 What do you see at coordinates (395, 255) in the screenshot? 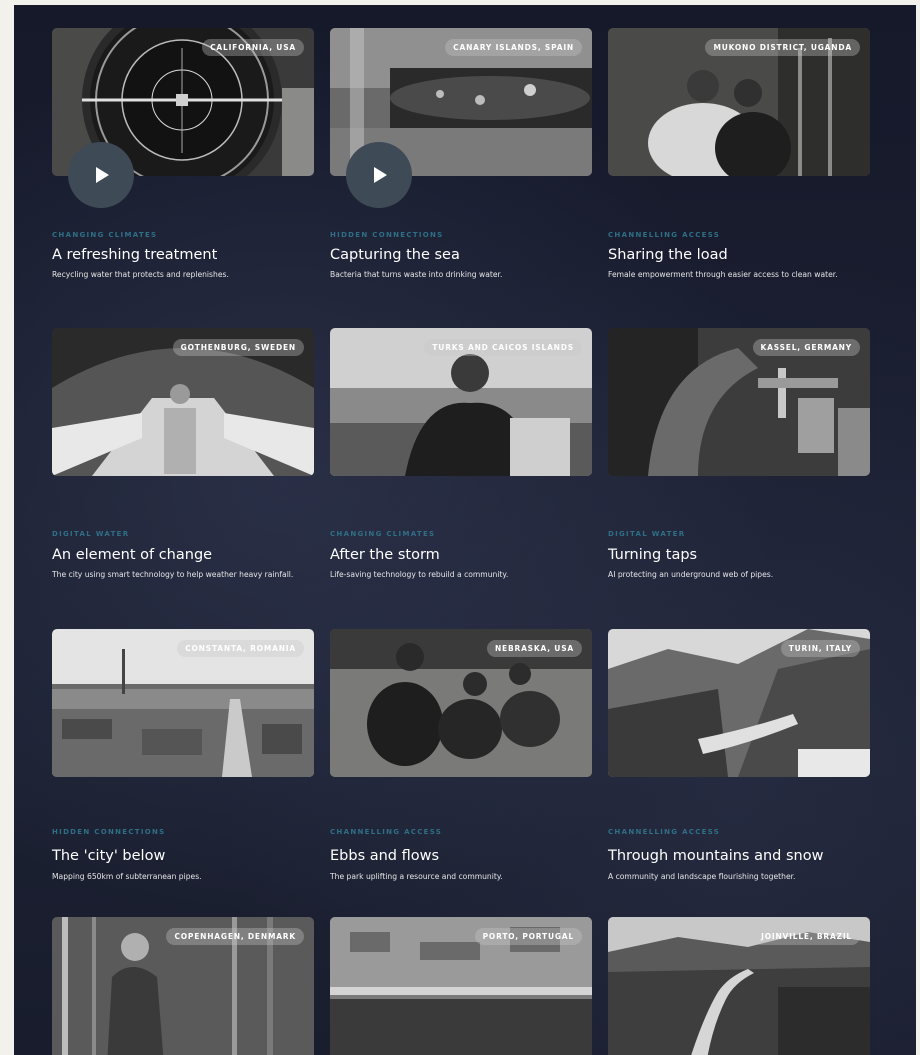
I see `card-title: Capturing the sea` at bounding box center [395, 255].